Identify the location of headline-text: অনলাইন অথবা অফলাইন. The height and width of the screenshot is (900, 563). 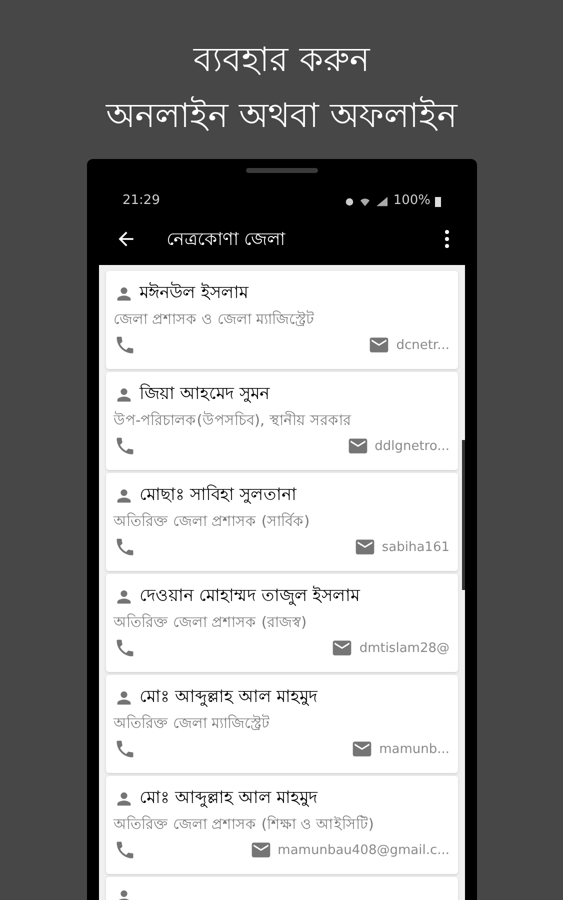
(281, 116).